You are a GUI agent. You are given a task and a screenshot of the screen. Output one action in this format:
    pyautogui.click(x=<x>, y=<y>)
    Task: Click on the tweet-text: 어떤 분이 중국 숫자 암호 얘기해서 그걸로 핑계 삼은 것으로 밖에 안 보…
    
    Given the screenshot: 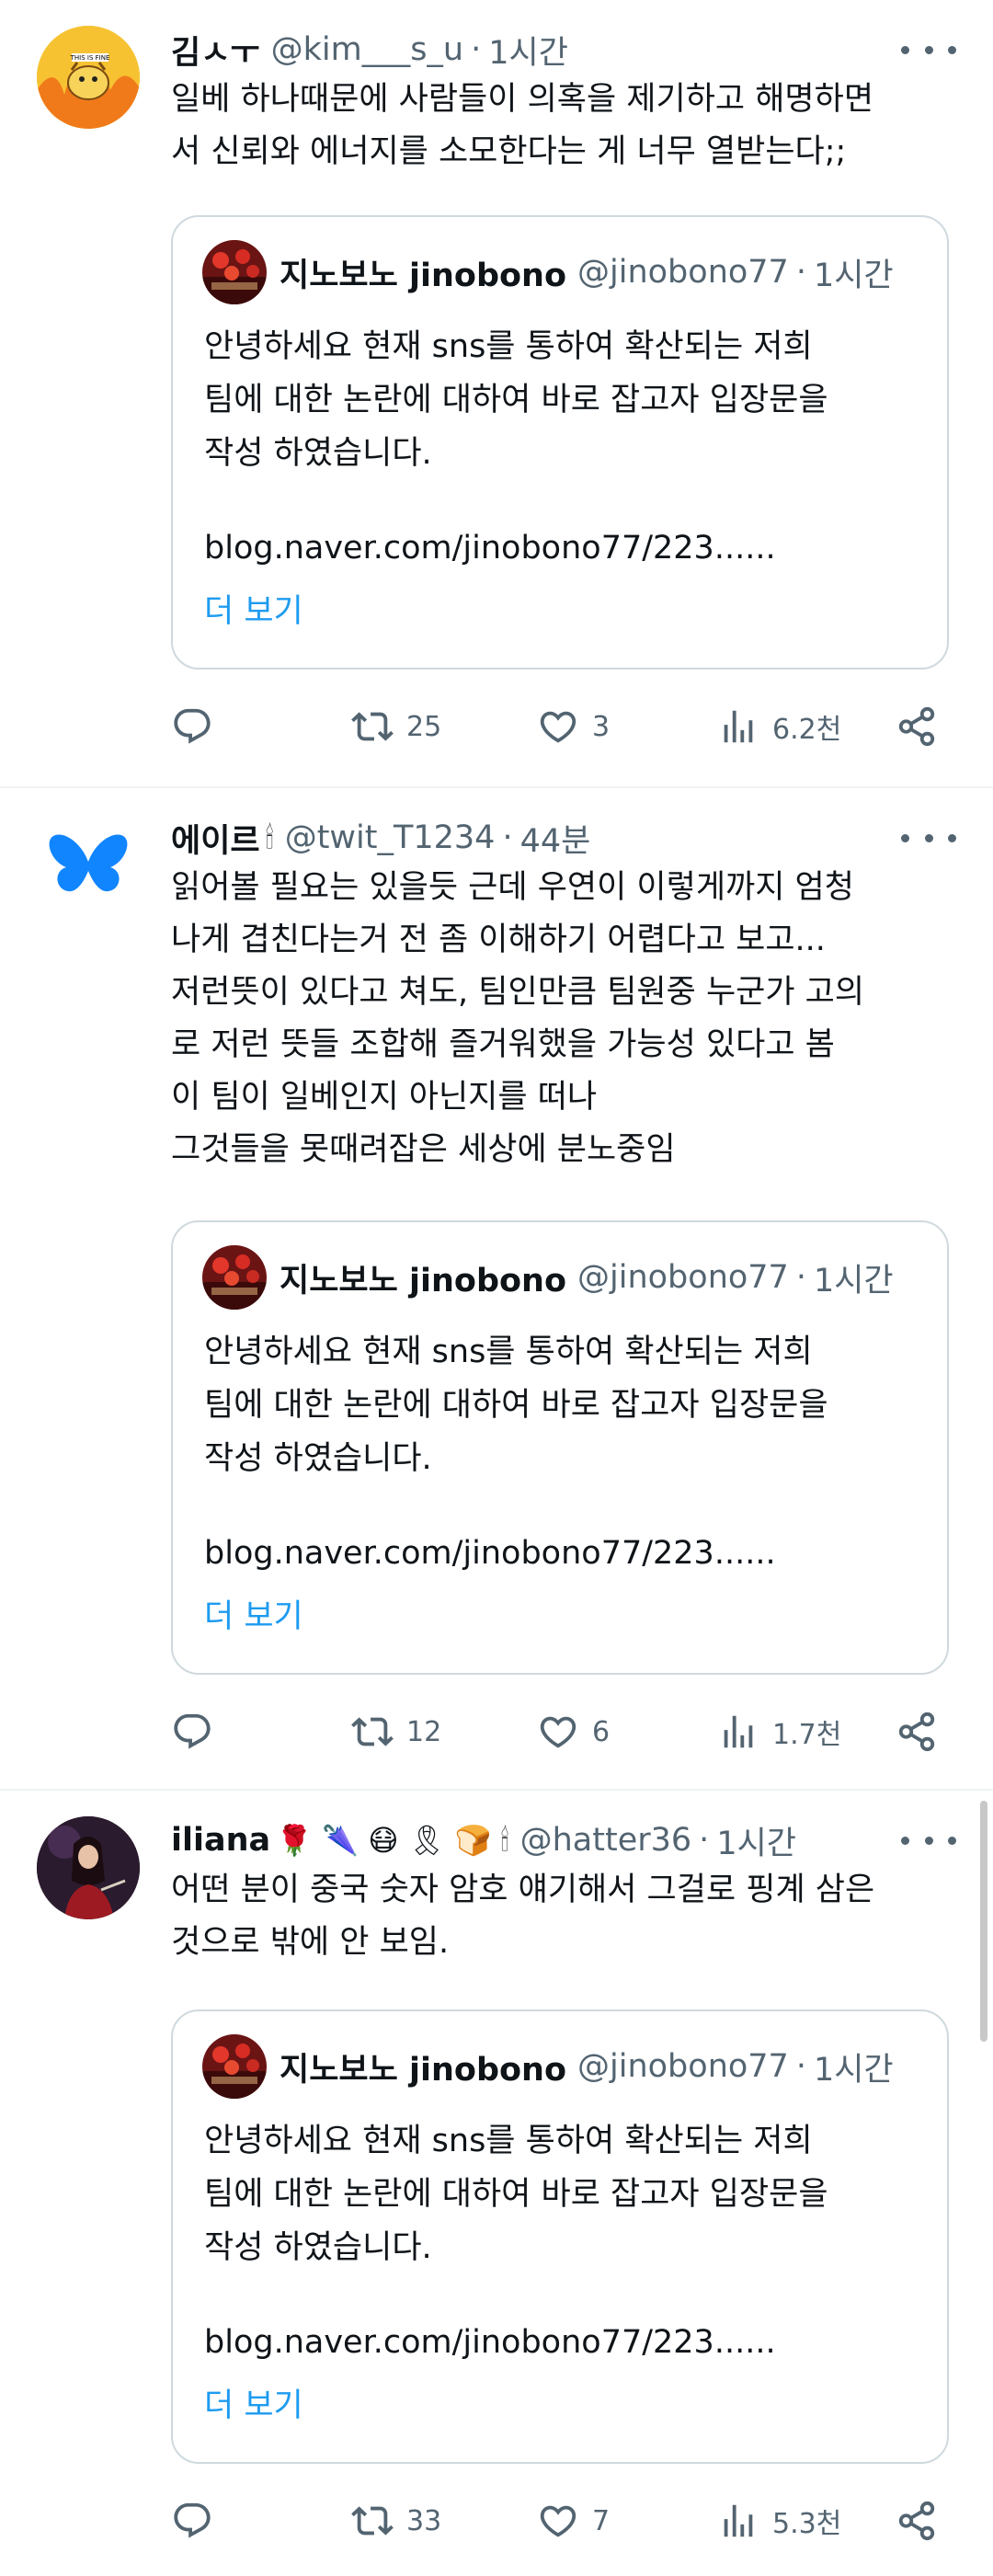 What is the action you would take?
    pyautogui.click(x=523, y=1917)
    